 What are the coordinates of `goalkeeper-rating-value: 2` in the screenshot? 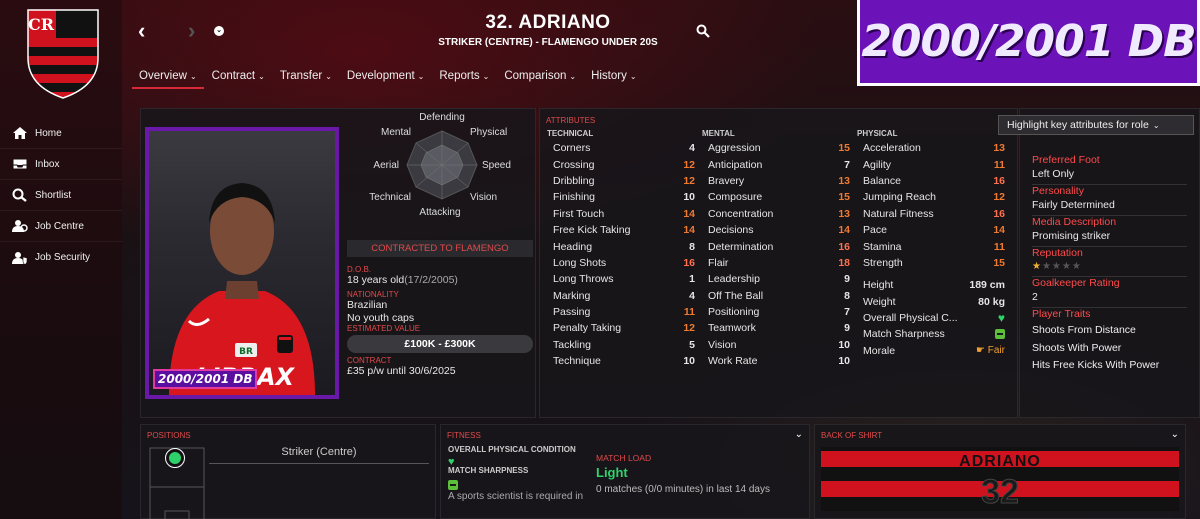 It's located at (1109, 298).